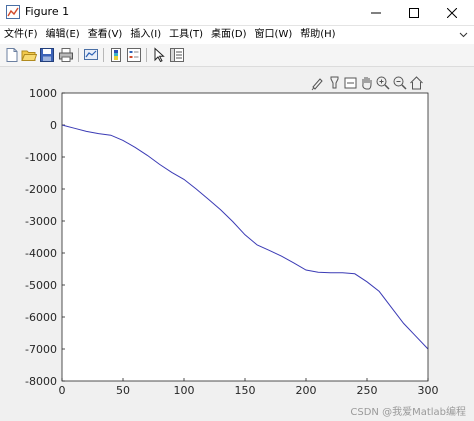 This screenshot has height=421, width=474. I want to click on x-tick-label: 200, so click(306, 390).